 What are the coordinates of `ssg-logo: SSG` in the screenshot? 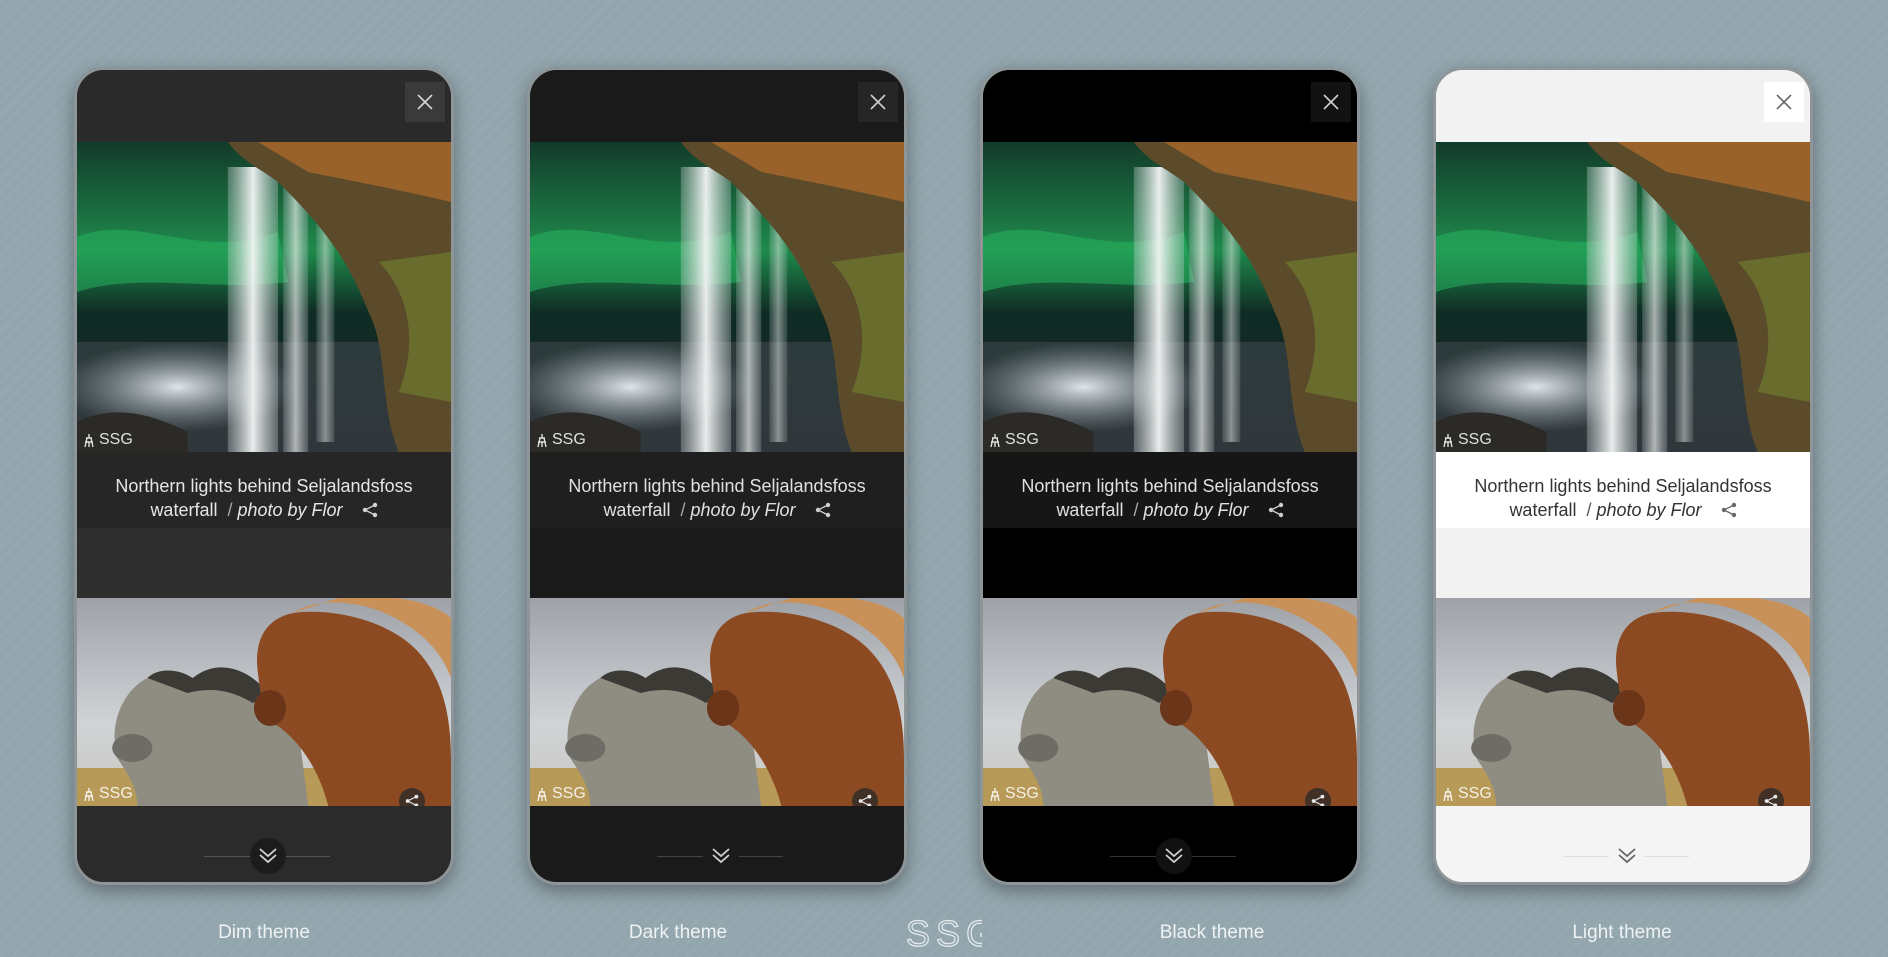 It's located at (949, 934).